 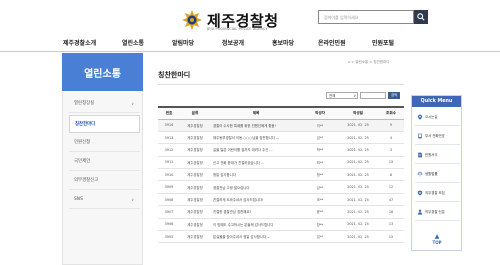 What do you see at coordinates (373, 95) in the screenshot?
I see `board-search-input` at bounding box center [373, 95].